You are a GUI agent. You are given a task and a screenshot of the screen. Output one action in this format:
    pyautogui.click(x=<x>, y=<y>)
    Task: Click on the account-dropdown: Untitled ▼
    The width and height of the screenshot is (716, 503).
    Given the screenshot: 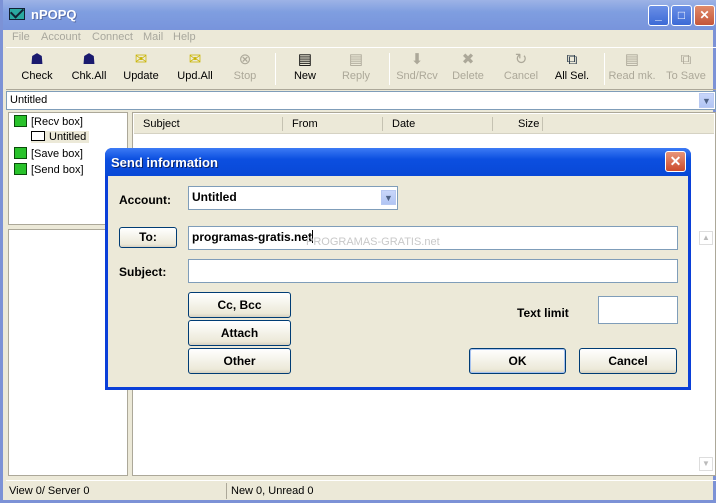 What is the action you would take?
    pyautogui.click(x=293, y=198)
    